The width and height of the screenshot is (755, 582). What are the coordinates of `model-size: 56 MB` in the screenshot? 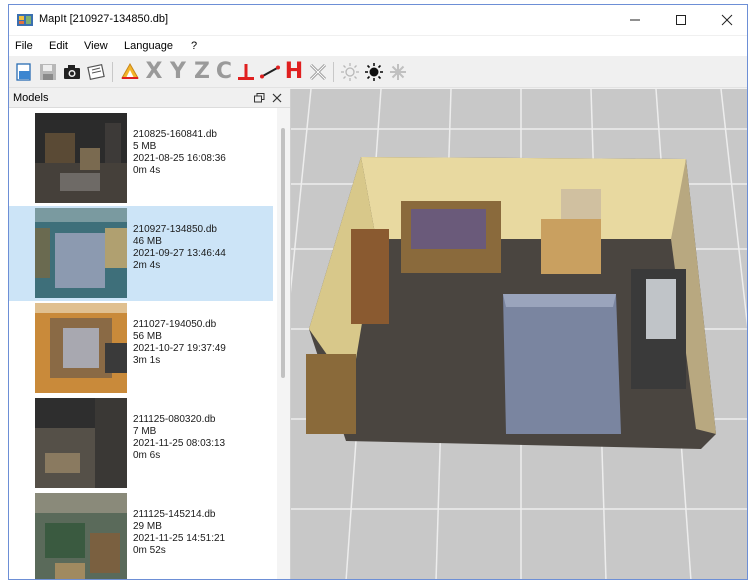 It's located at (147, 336).